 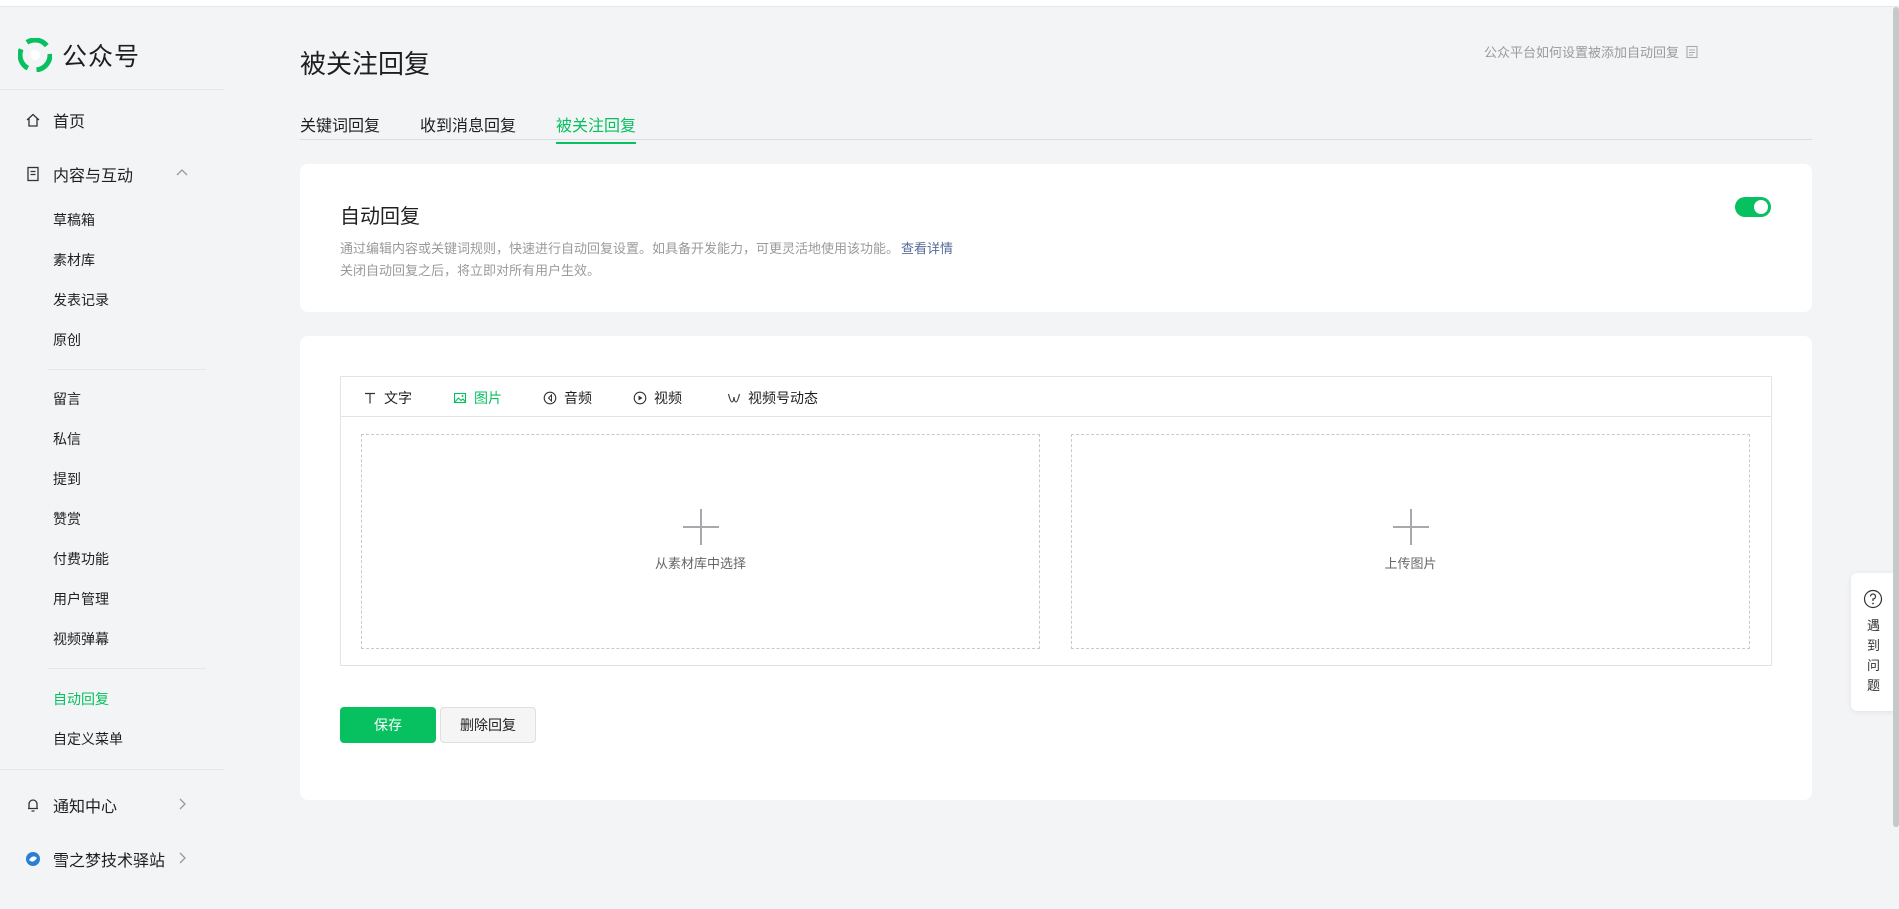 I want to click on wechat-mp-logo-icon, so click(x=35, y=55).